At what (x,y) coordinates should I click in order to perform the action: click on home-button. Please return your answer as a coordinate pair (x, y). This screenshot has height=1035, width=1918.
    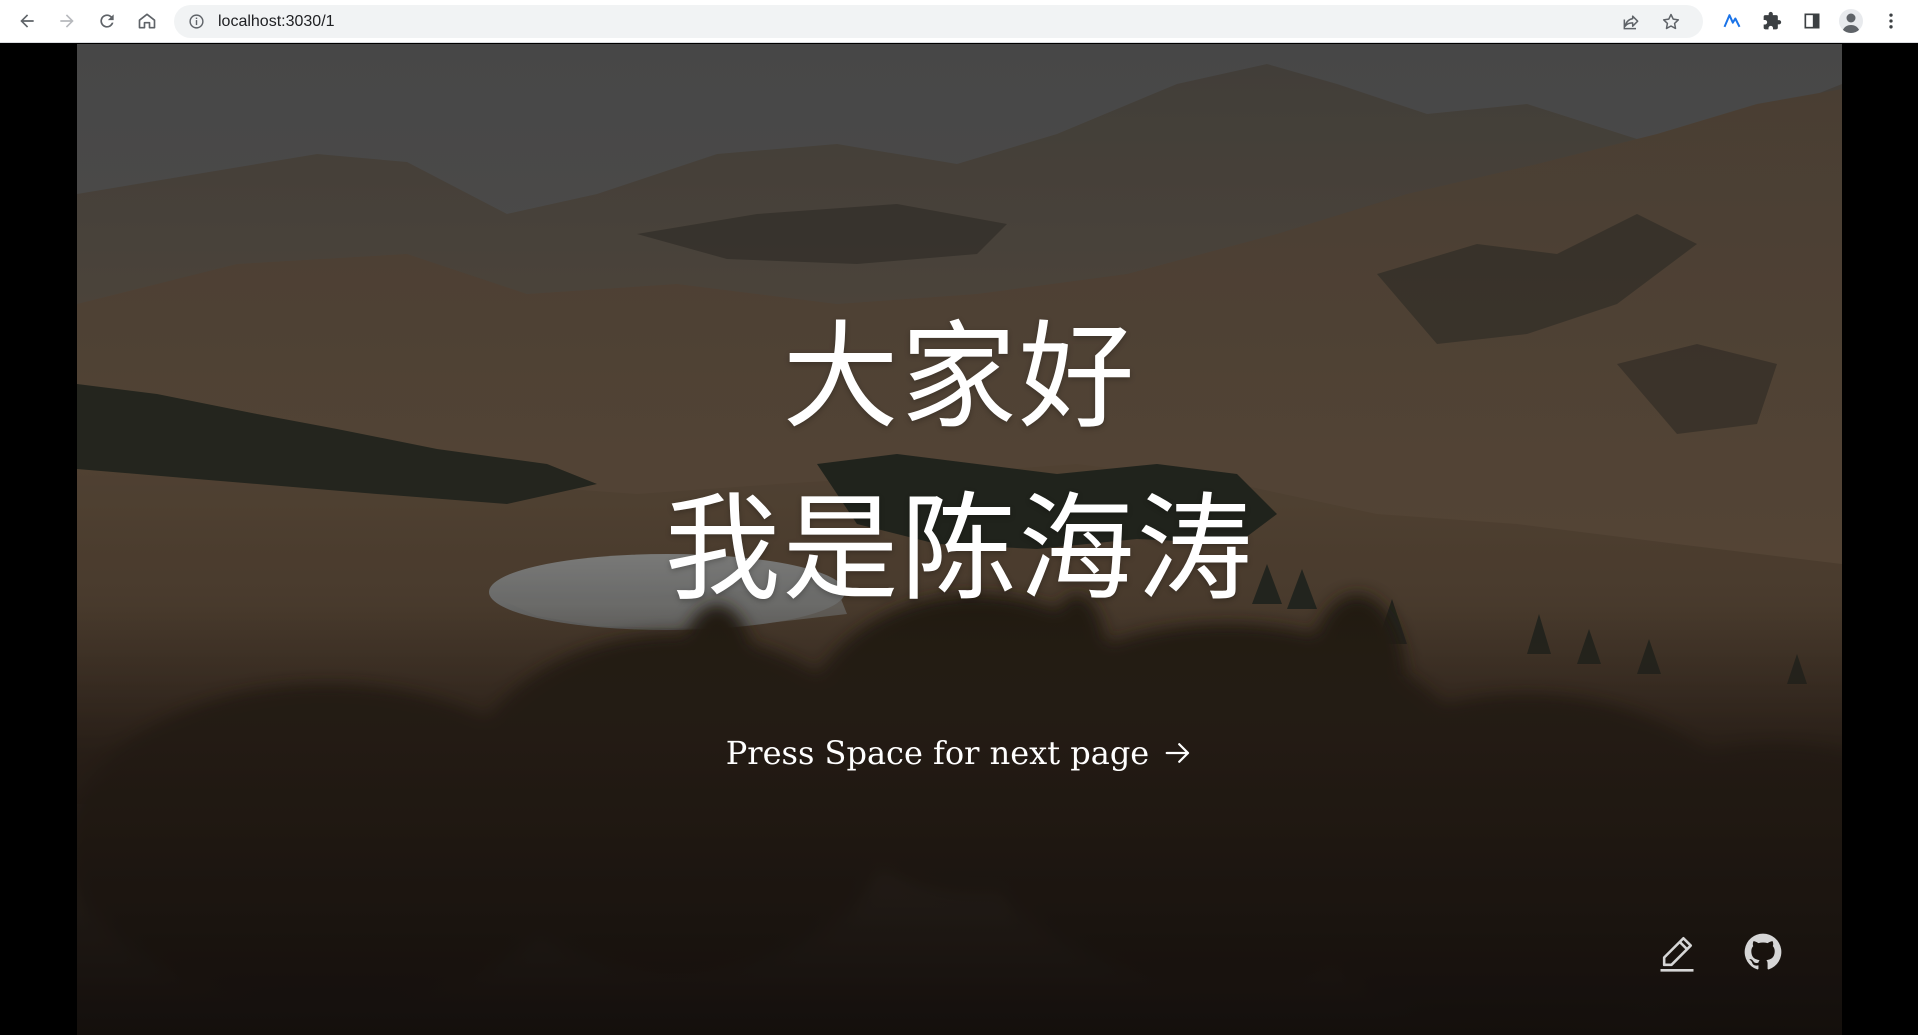
    Looking at the image, I should click on (147, 21).